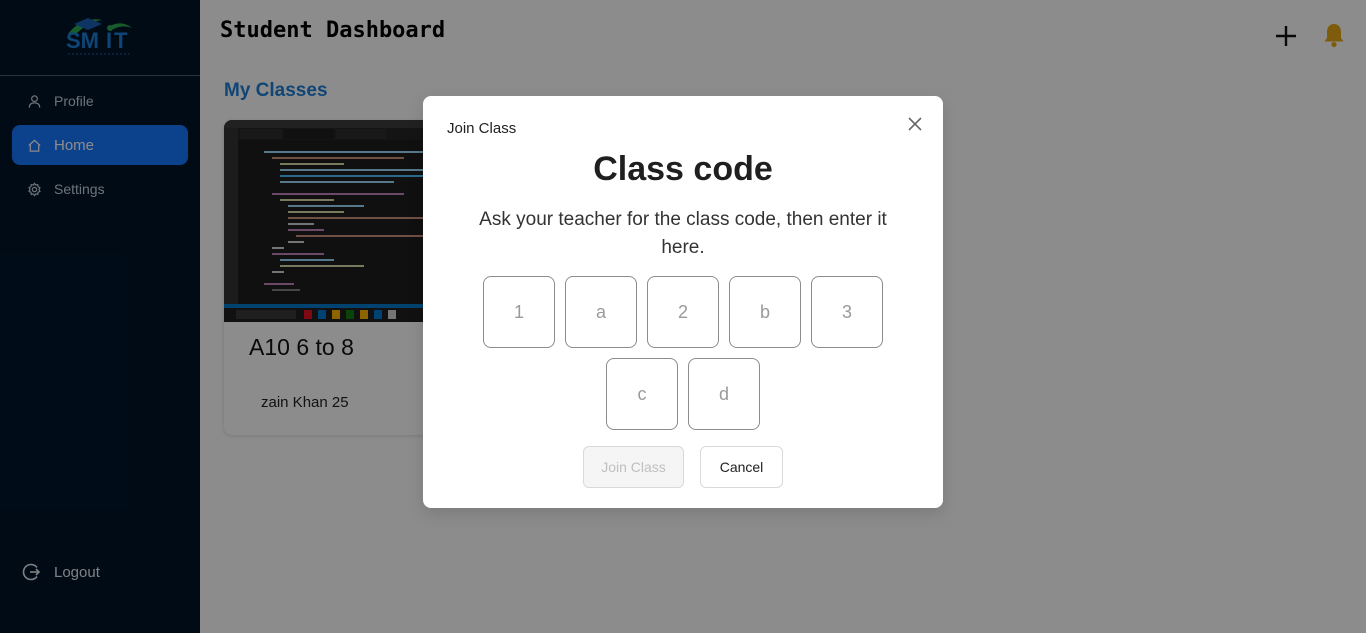  What do you see at coordinates (683, 169) in the screenshot?
I see `modal-heading: Class code` at bounding box center [683, 169].